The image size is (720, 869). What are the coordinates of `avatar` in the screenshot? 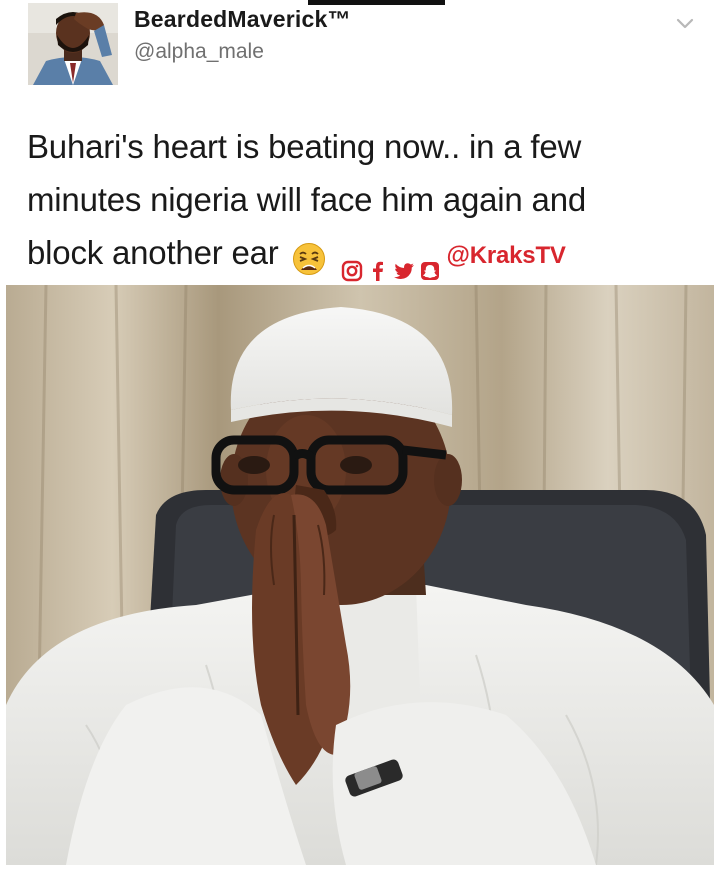 It's located at (73, 44).